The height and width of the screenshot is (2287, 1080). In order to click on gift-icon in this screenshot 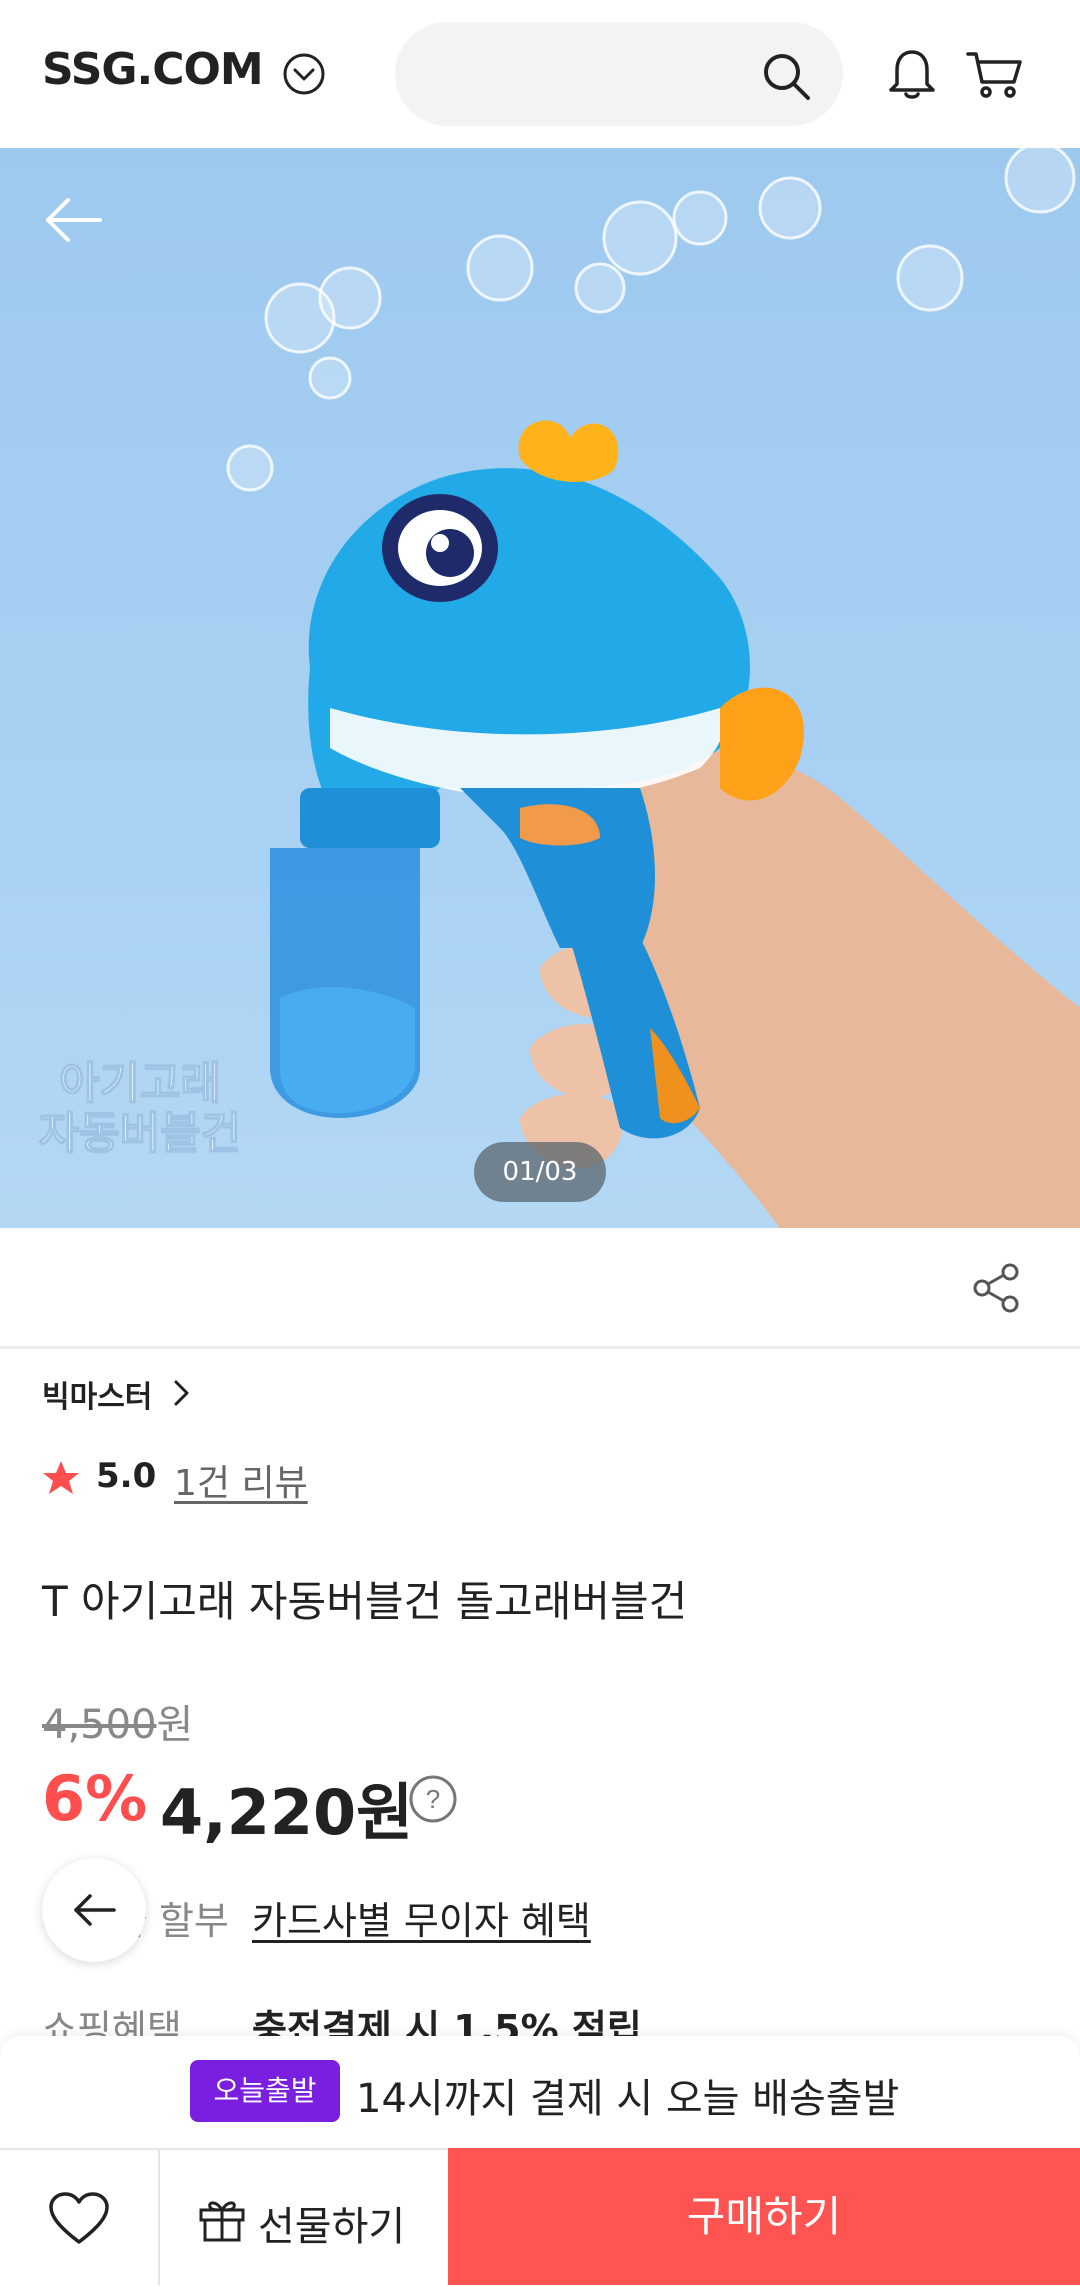, I will do `click(222, 2221)`.